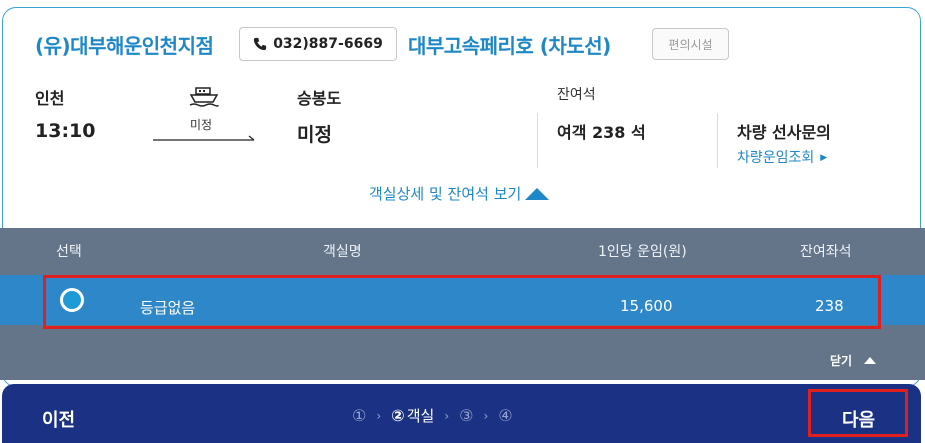 This screenshot has width=925, height=443. Describe the element at coordinates (58, 419) in the screenshot. I see `prev-button: 이전` at that location.